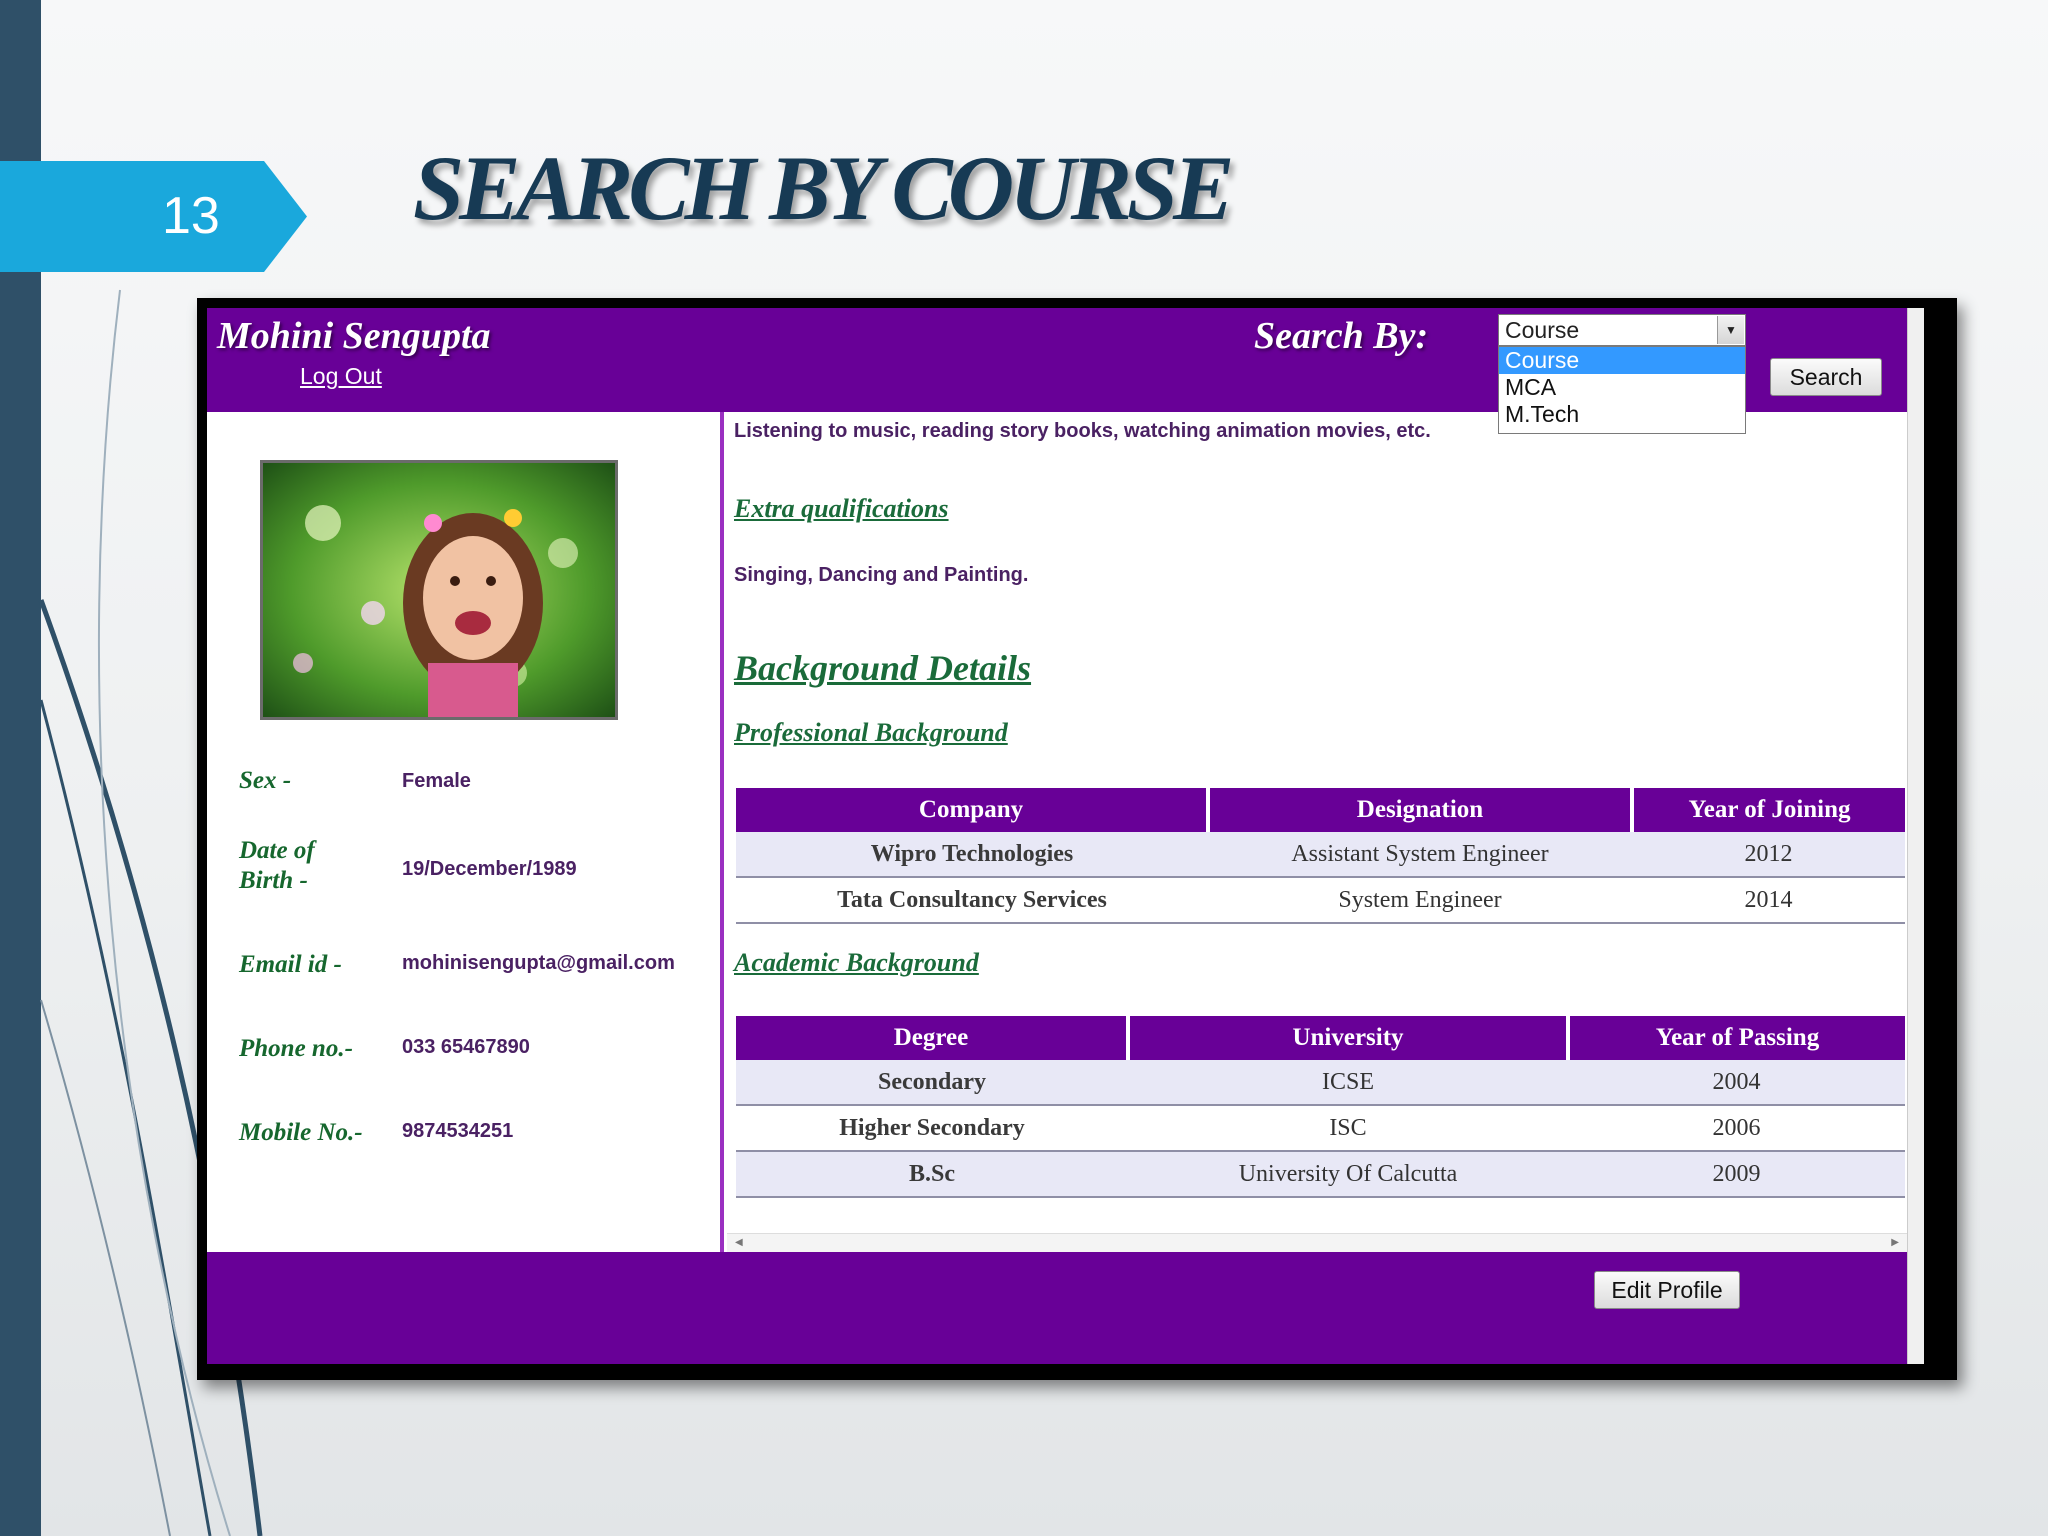 This screenshot has width=2048, height=1536. What do you see at coordinates (290, 964) in the screenshot?
I see `email-label: Email id -` at bounding box center [290, 964].